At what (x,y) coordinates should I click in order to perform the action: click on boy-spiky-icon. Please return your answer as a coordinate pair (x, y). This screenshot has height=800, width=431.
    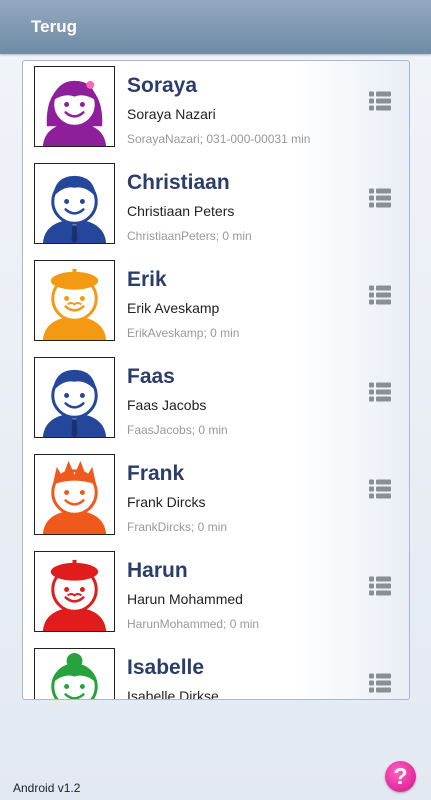
    Looking at the image, I should click on (74, 497).